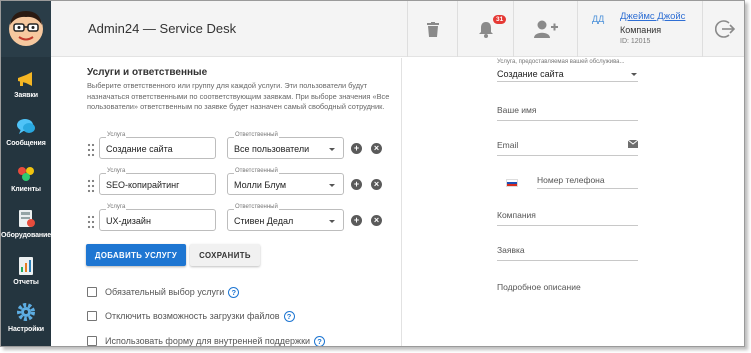 This screenshot has height=353, width=751. I want to click on name-placeholder: Ваше имя, so click(517, 110).